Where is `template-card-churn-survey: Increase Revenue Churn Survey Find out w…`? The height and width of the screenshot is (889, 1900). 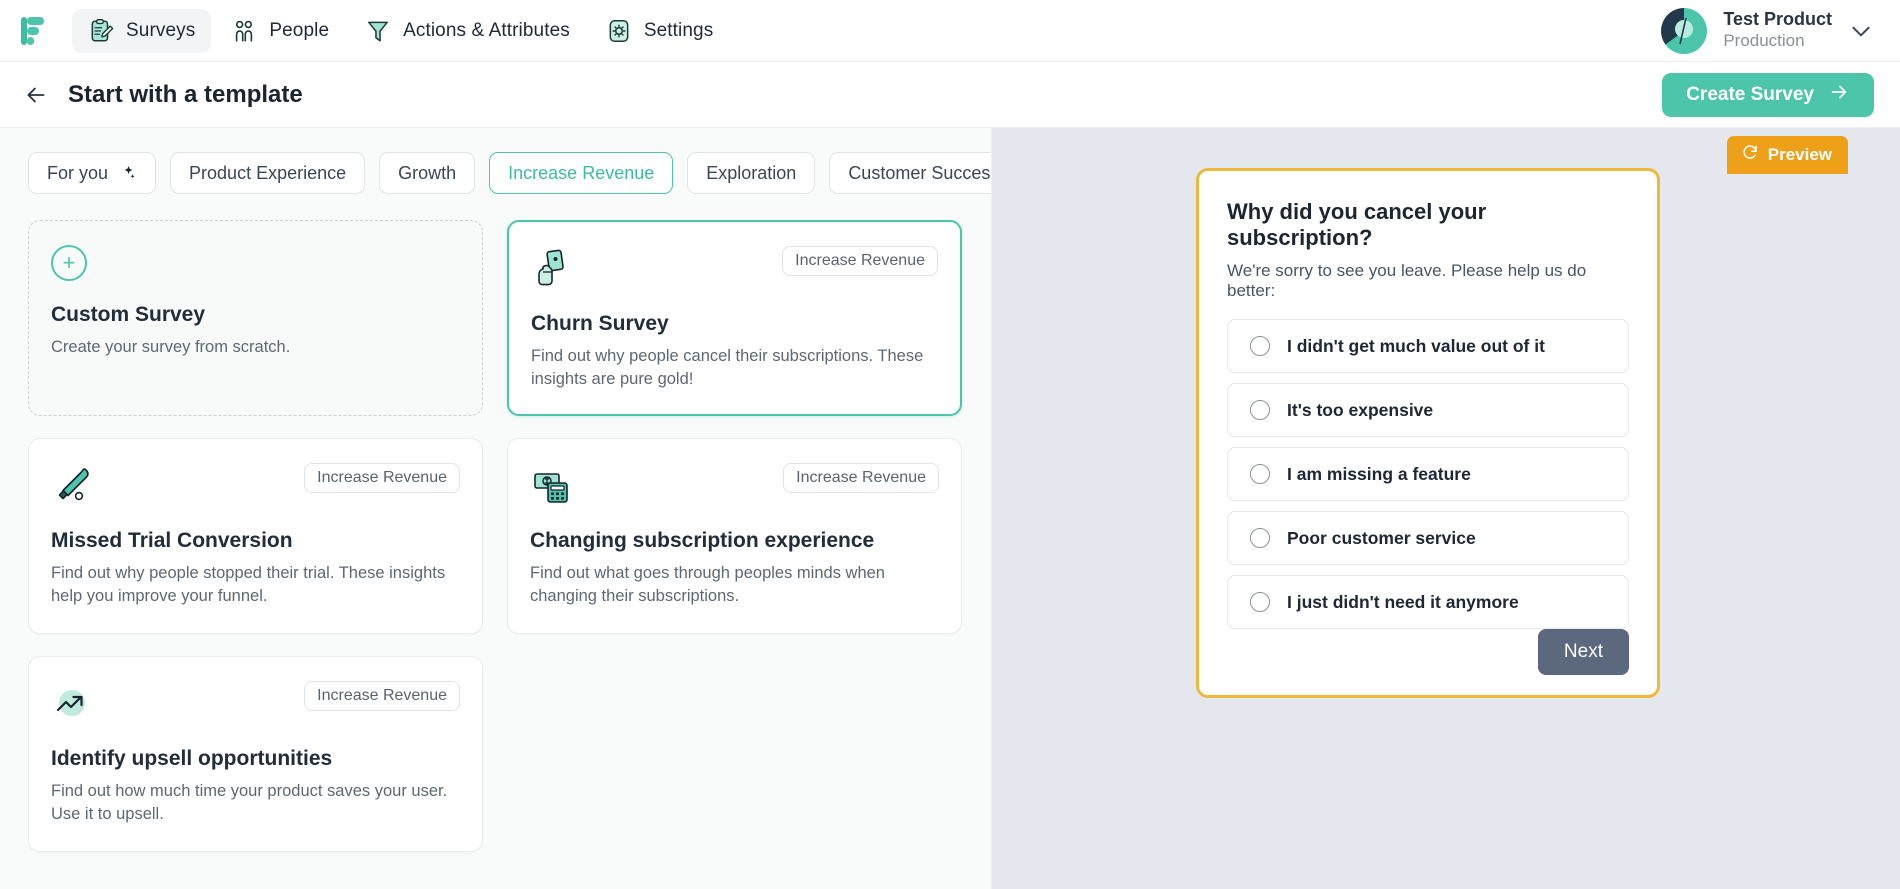 template-card-churn-survey: Increase Revenue Churn Survey Find out w… is located at coordinates (734, 318).